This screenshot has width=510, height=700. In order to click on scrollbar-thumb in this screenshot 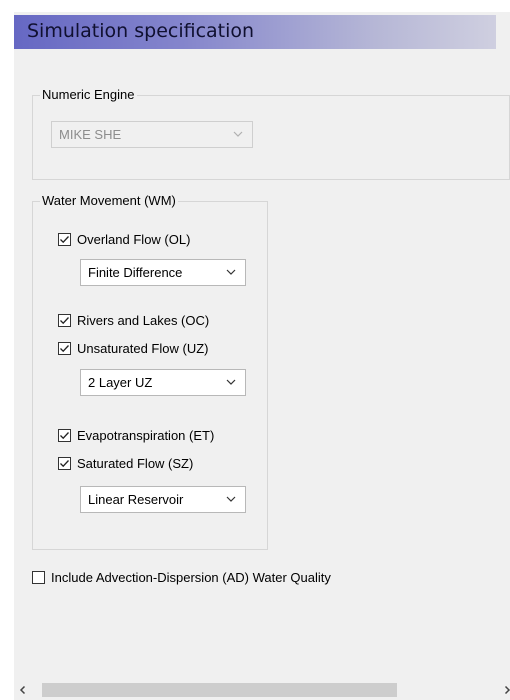, I will do `click(219, 690)`.